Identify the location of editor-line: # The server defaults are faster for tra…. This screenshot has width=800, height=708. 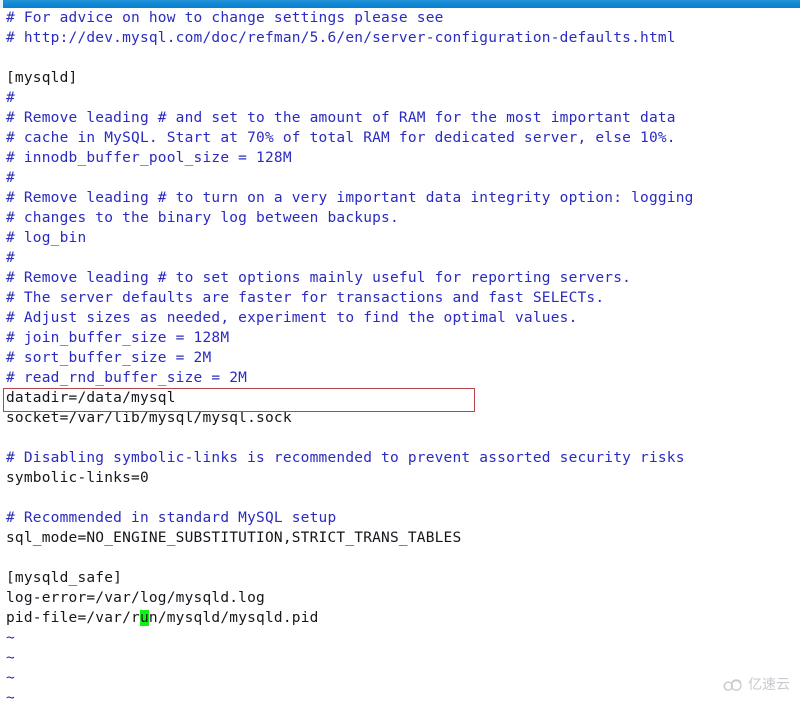
(400, 298).